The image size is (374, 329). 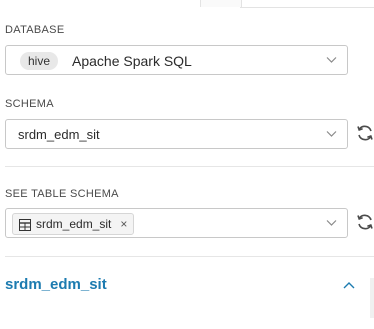 I want to click on database-label: DATABASE, so click(x=35, y=30).